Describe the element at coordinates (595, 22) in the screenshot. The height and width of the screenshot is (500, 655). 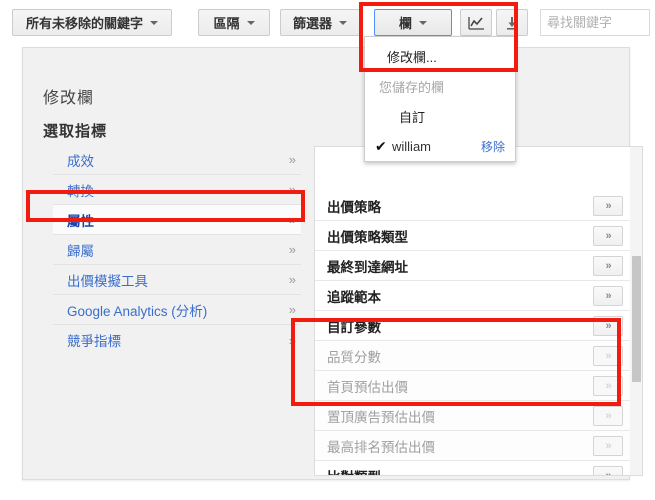
I see `search-input` at that location.